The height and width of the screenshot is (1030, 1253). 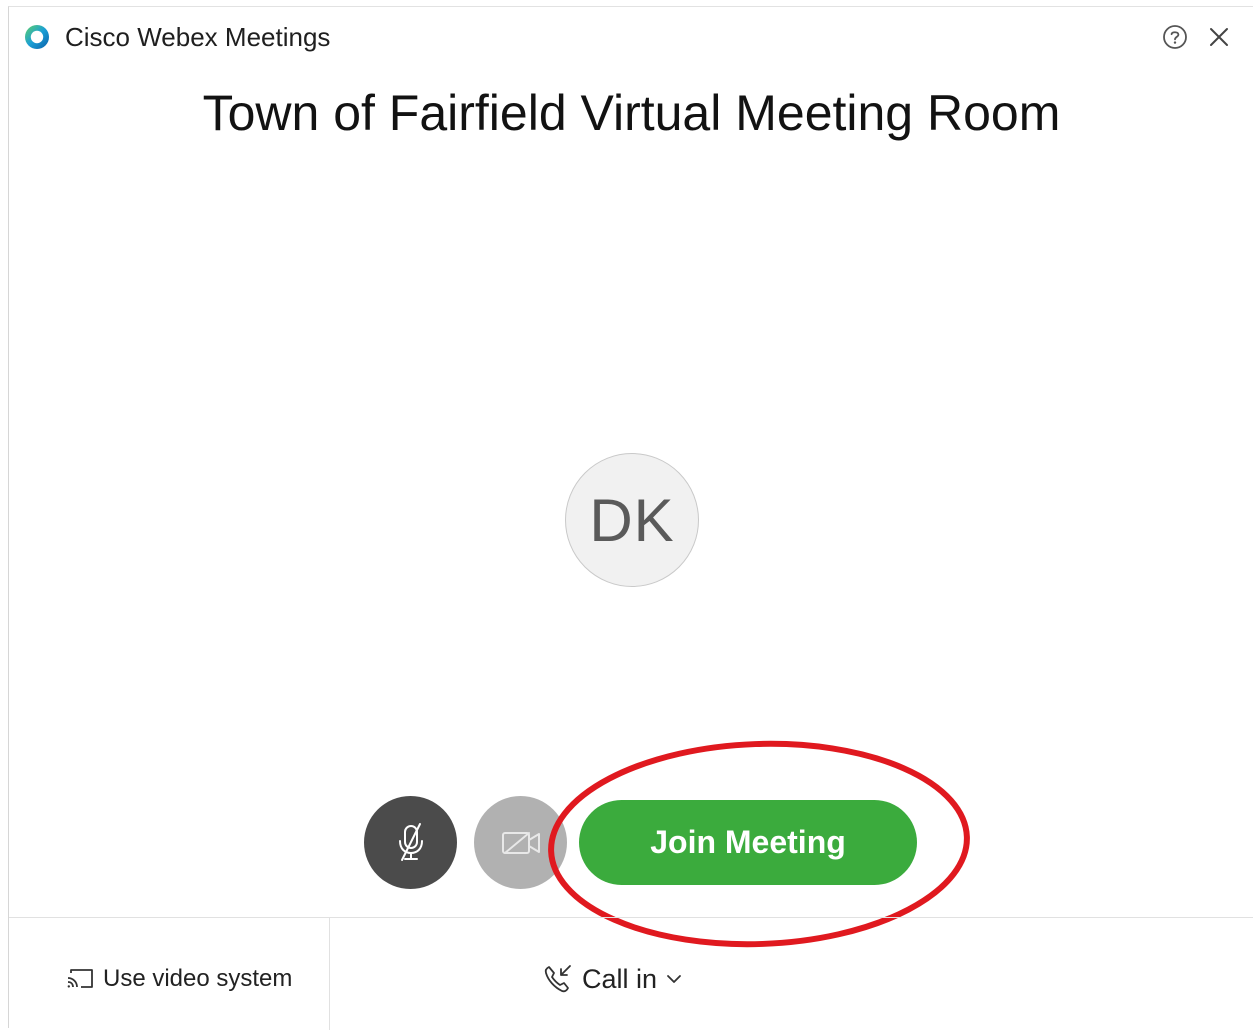 What do you see at coordinates (620, 978) in the screenshot?
I see `call-in-label: Call in` at bounding box center [620, 978].